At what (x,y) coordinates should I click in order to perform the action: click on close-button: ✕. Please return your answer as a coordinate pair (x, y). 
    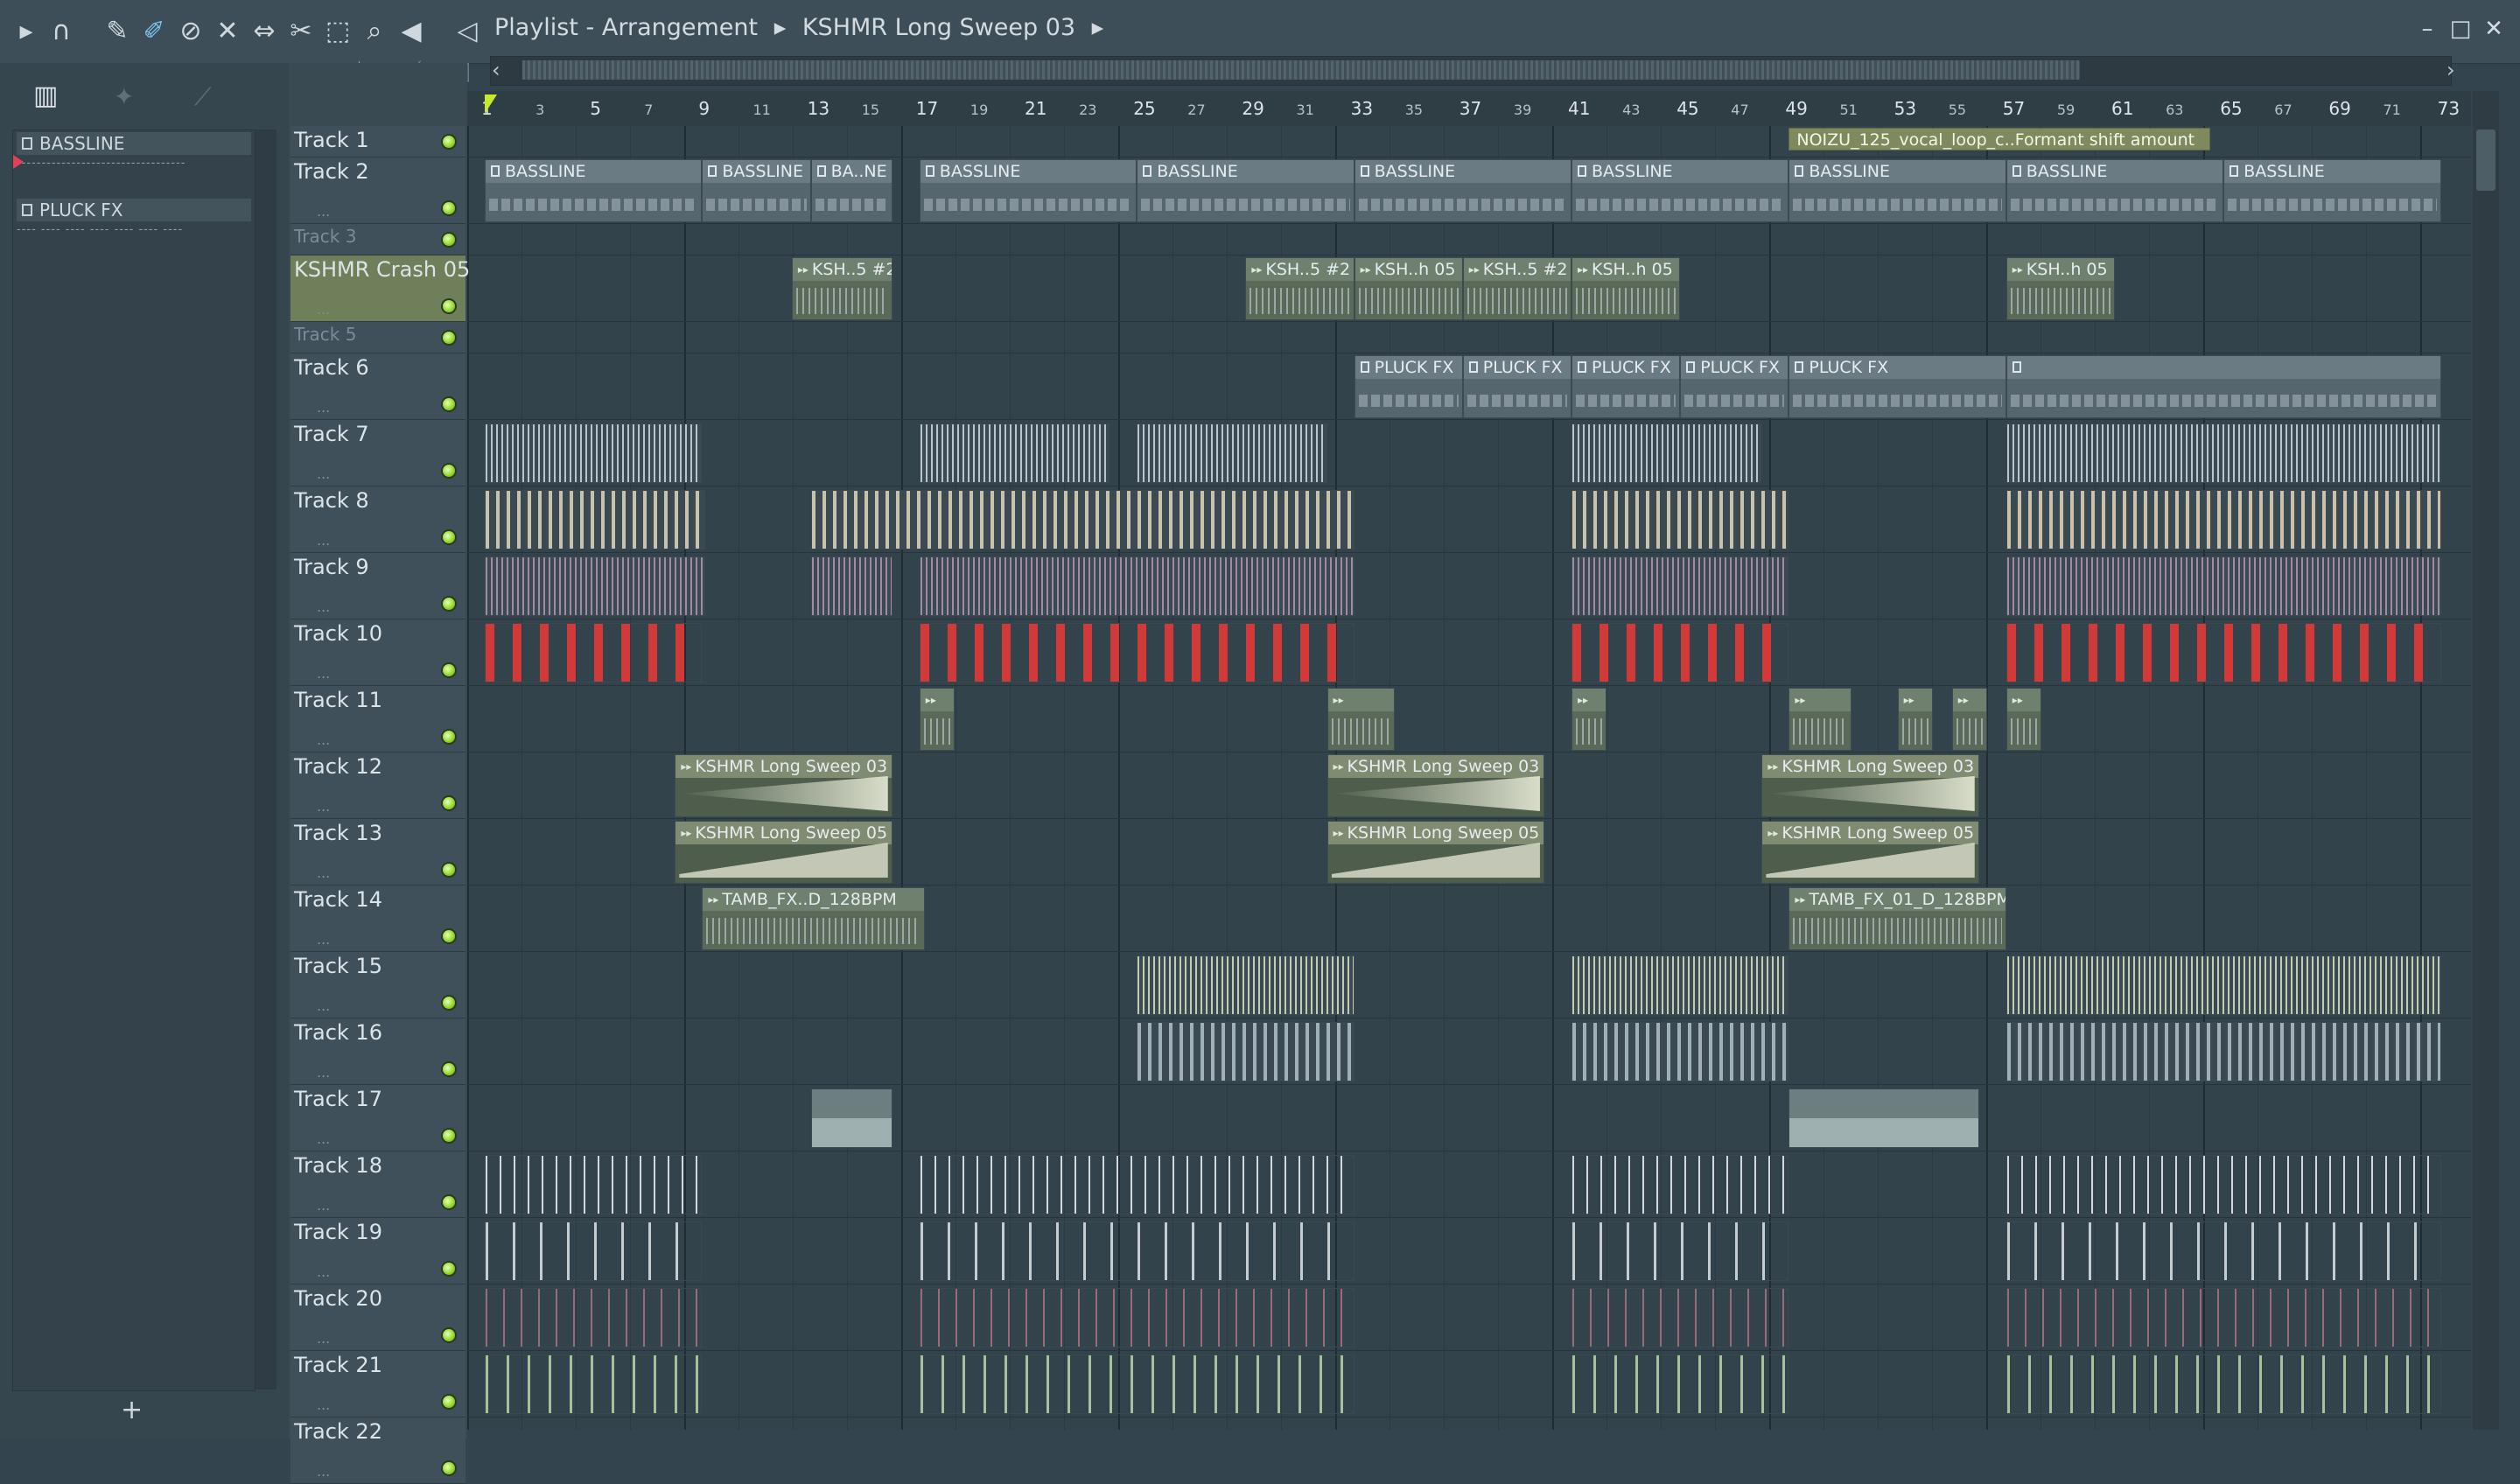
    Looking at the image, I should click on (2494, 29).